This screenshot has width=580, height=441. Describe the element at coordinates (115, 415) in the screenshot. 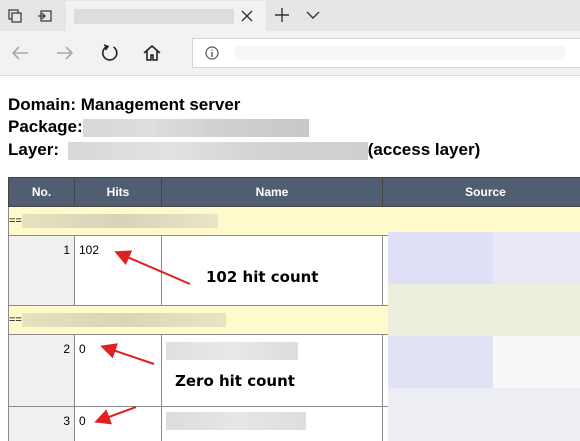

I see `arrow-to-row3-zero` at that location.